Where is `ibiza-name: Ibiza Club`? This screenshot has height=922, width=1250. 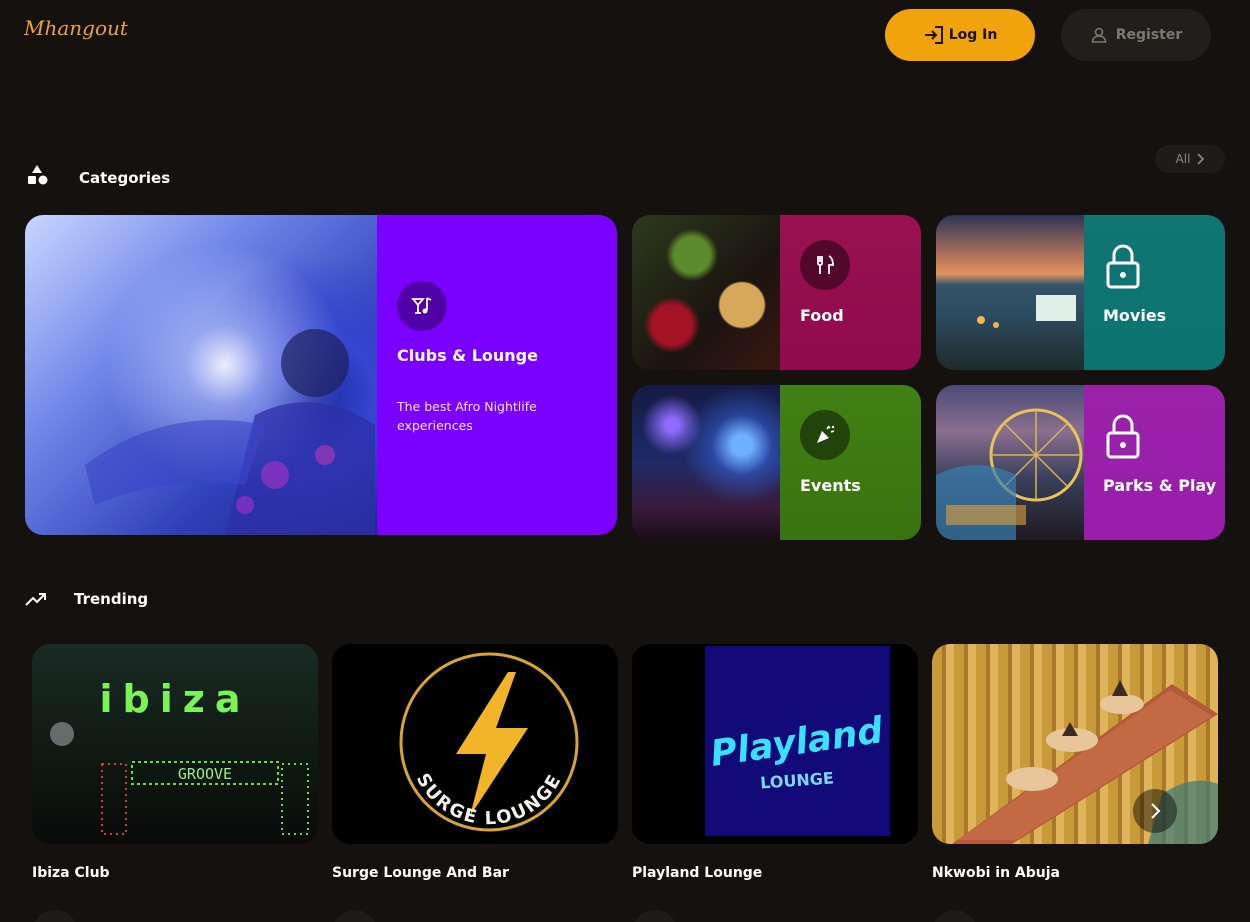
ibiza-name: Ibiza Club is located at coordinates (71, 873).